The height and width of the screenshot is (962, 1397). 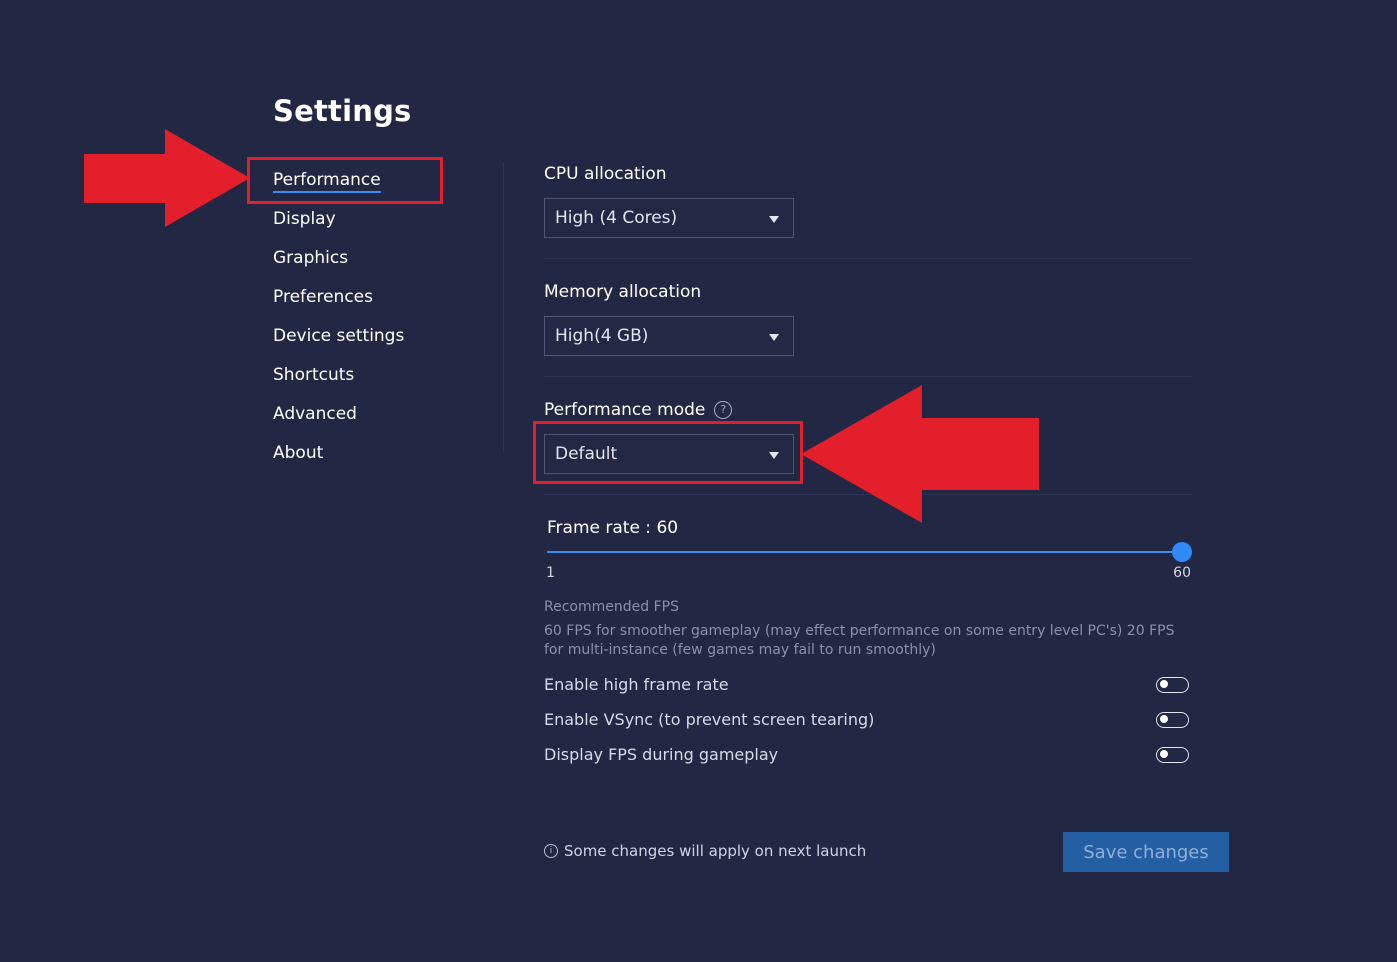 I want to click on sidebar-item-label: Graphics, so click(x=311, y=258).